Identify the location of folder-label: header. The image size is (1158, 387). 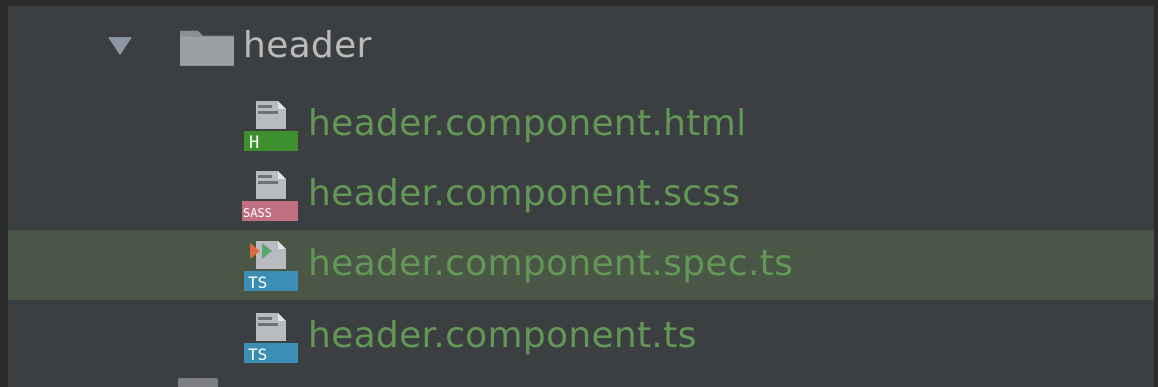
(307, 45).